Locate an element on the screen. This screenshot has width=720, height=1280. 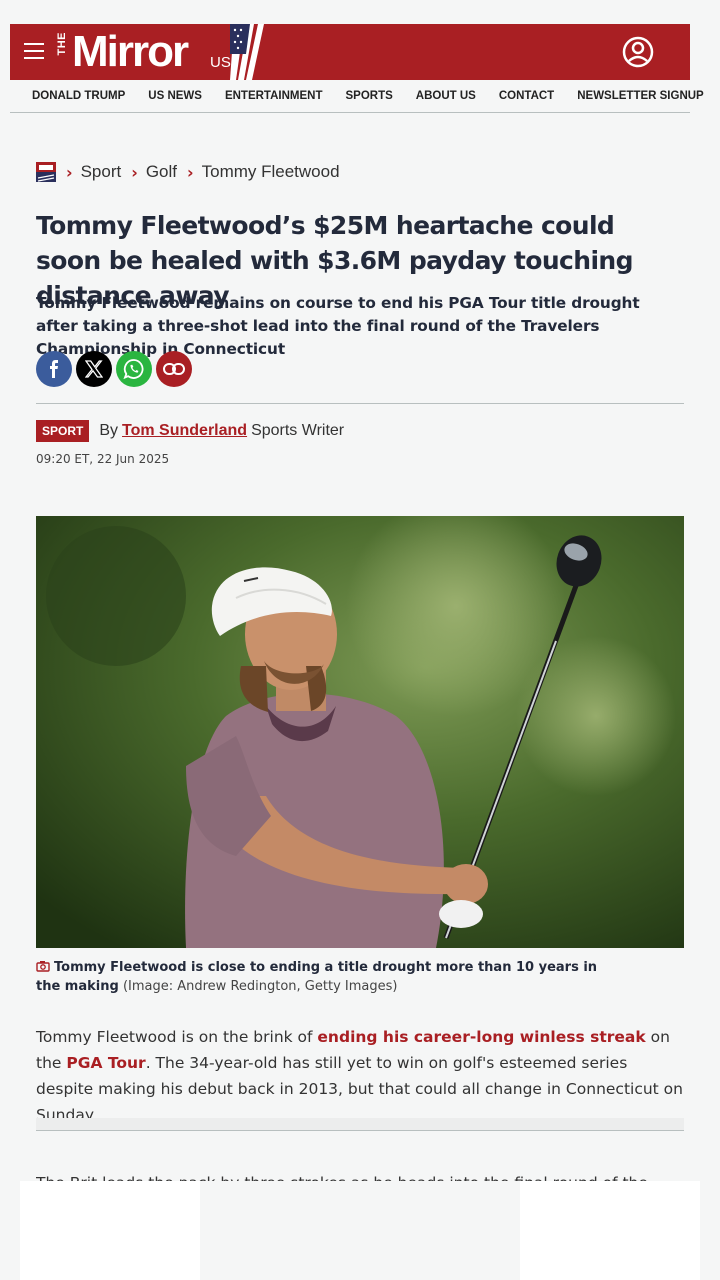
site-logo: THE Mirror US is located at coordinates (161, 52).